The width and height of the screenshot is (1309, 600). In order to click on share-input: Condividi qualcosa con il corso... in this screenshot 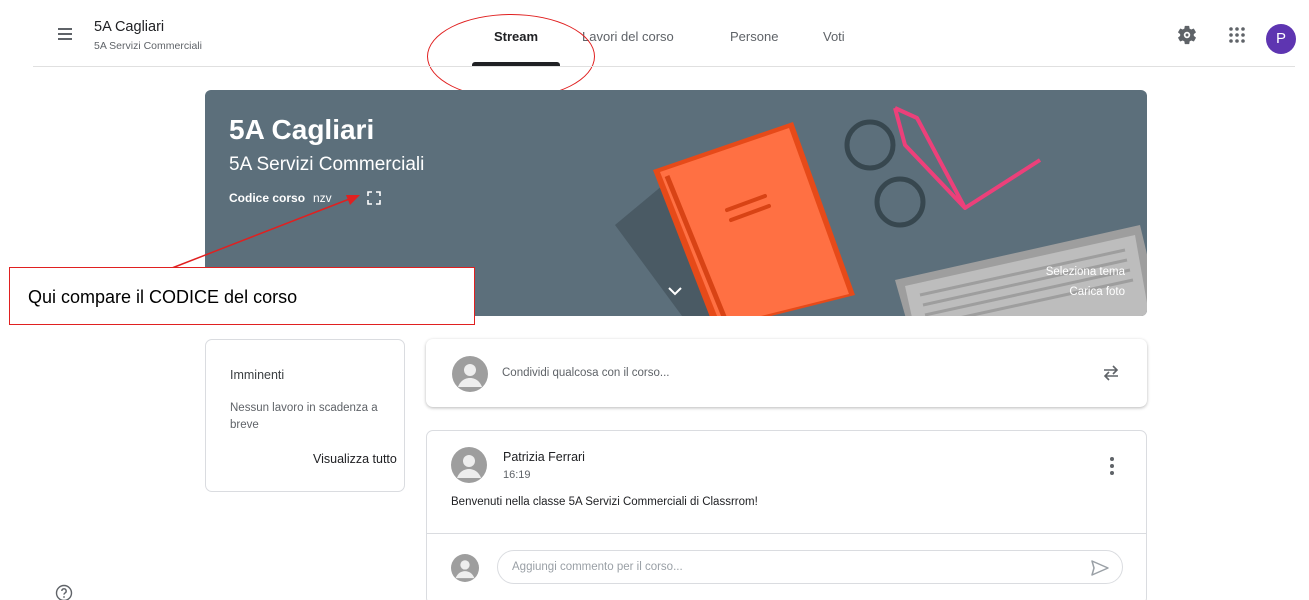, I will do `click(585, 373)`.